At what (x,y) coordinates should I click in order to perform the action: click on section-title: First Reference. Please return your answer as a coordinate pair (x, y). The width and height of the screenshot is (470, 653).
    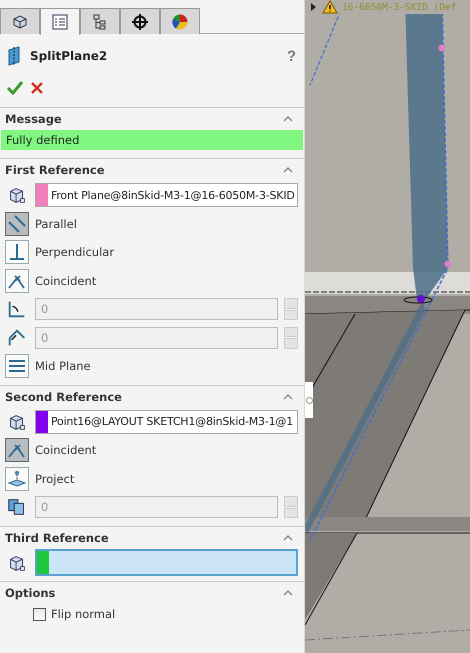
    Looking at the image, I should click on (55, 170).